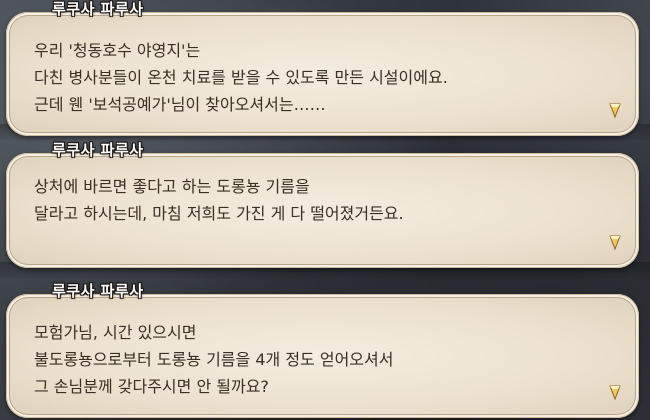 This screenshot has width=650, height=420. Describe the element at coordinates (241, 77) in the screenshot. I see `dialogue-line: 다친 병사분들이 온천 치료를 받을 수 있도록 만든 시설이에요.` at that location.